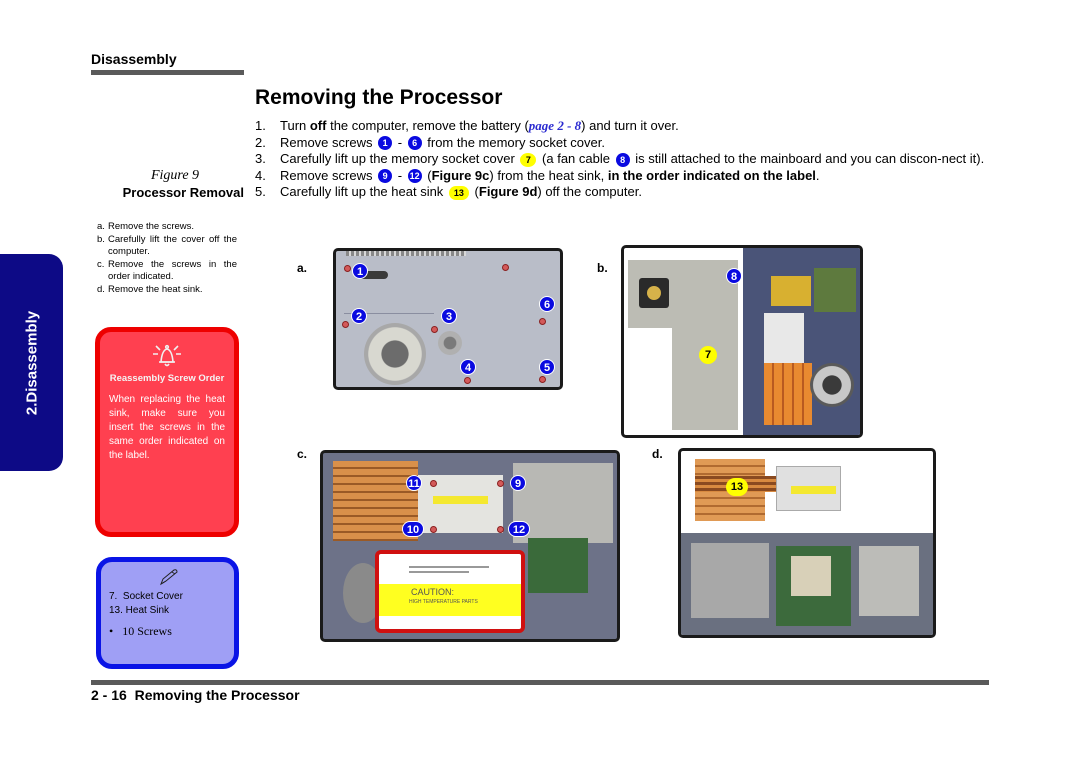 The image size is (1080, 763). Describe the element at coordinates (589, 191) in the screenshot. I see `step-text: ) off the computer.` at that location.